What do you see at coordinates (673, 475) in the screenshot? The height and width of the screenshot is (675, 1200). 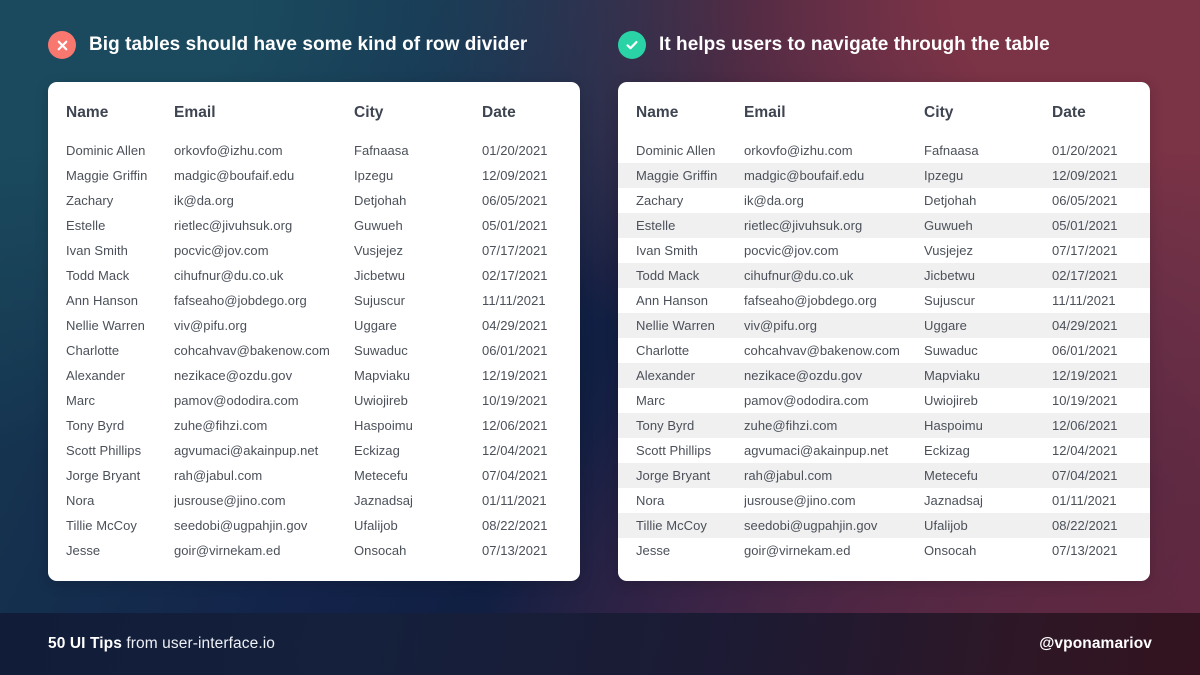 I see `cell-name: Jorge Bryant` at bounding box center [673, 475].